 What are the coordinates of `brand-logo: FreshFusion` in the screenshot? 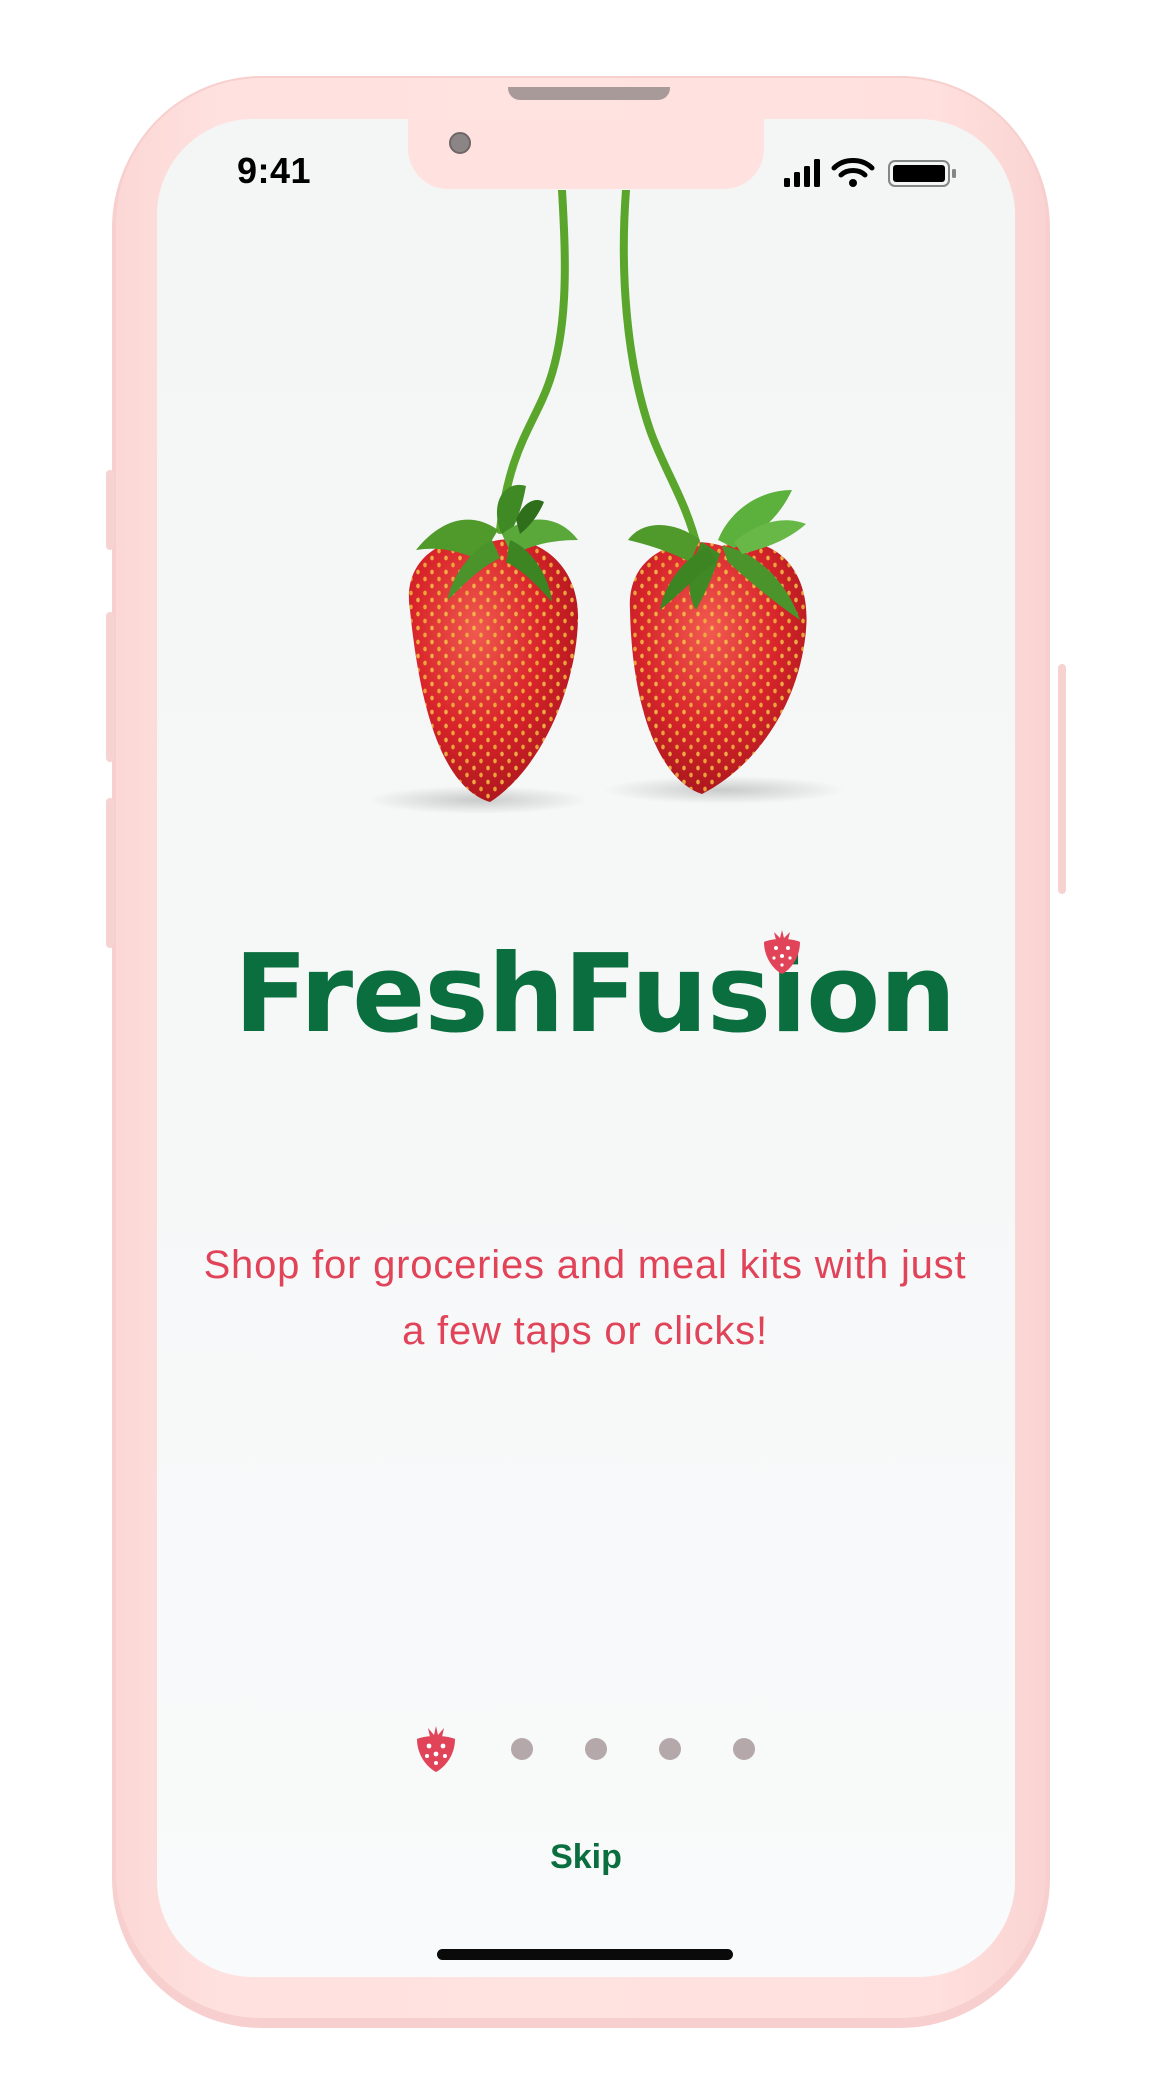 It's located at (595, 995).